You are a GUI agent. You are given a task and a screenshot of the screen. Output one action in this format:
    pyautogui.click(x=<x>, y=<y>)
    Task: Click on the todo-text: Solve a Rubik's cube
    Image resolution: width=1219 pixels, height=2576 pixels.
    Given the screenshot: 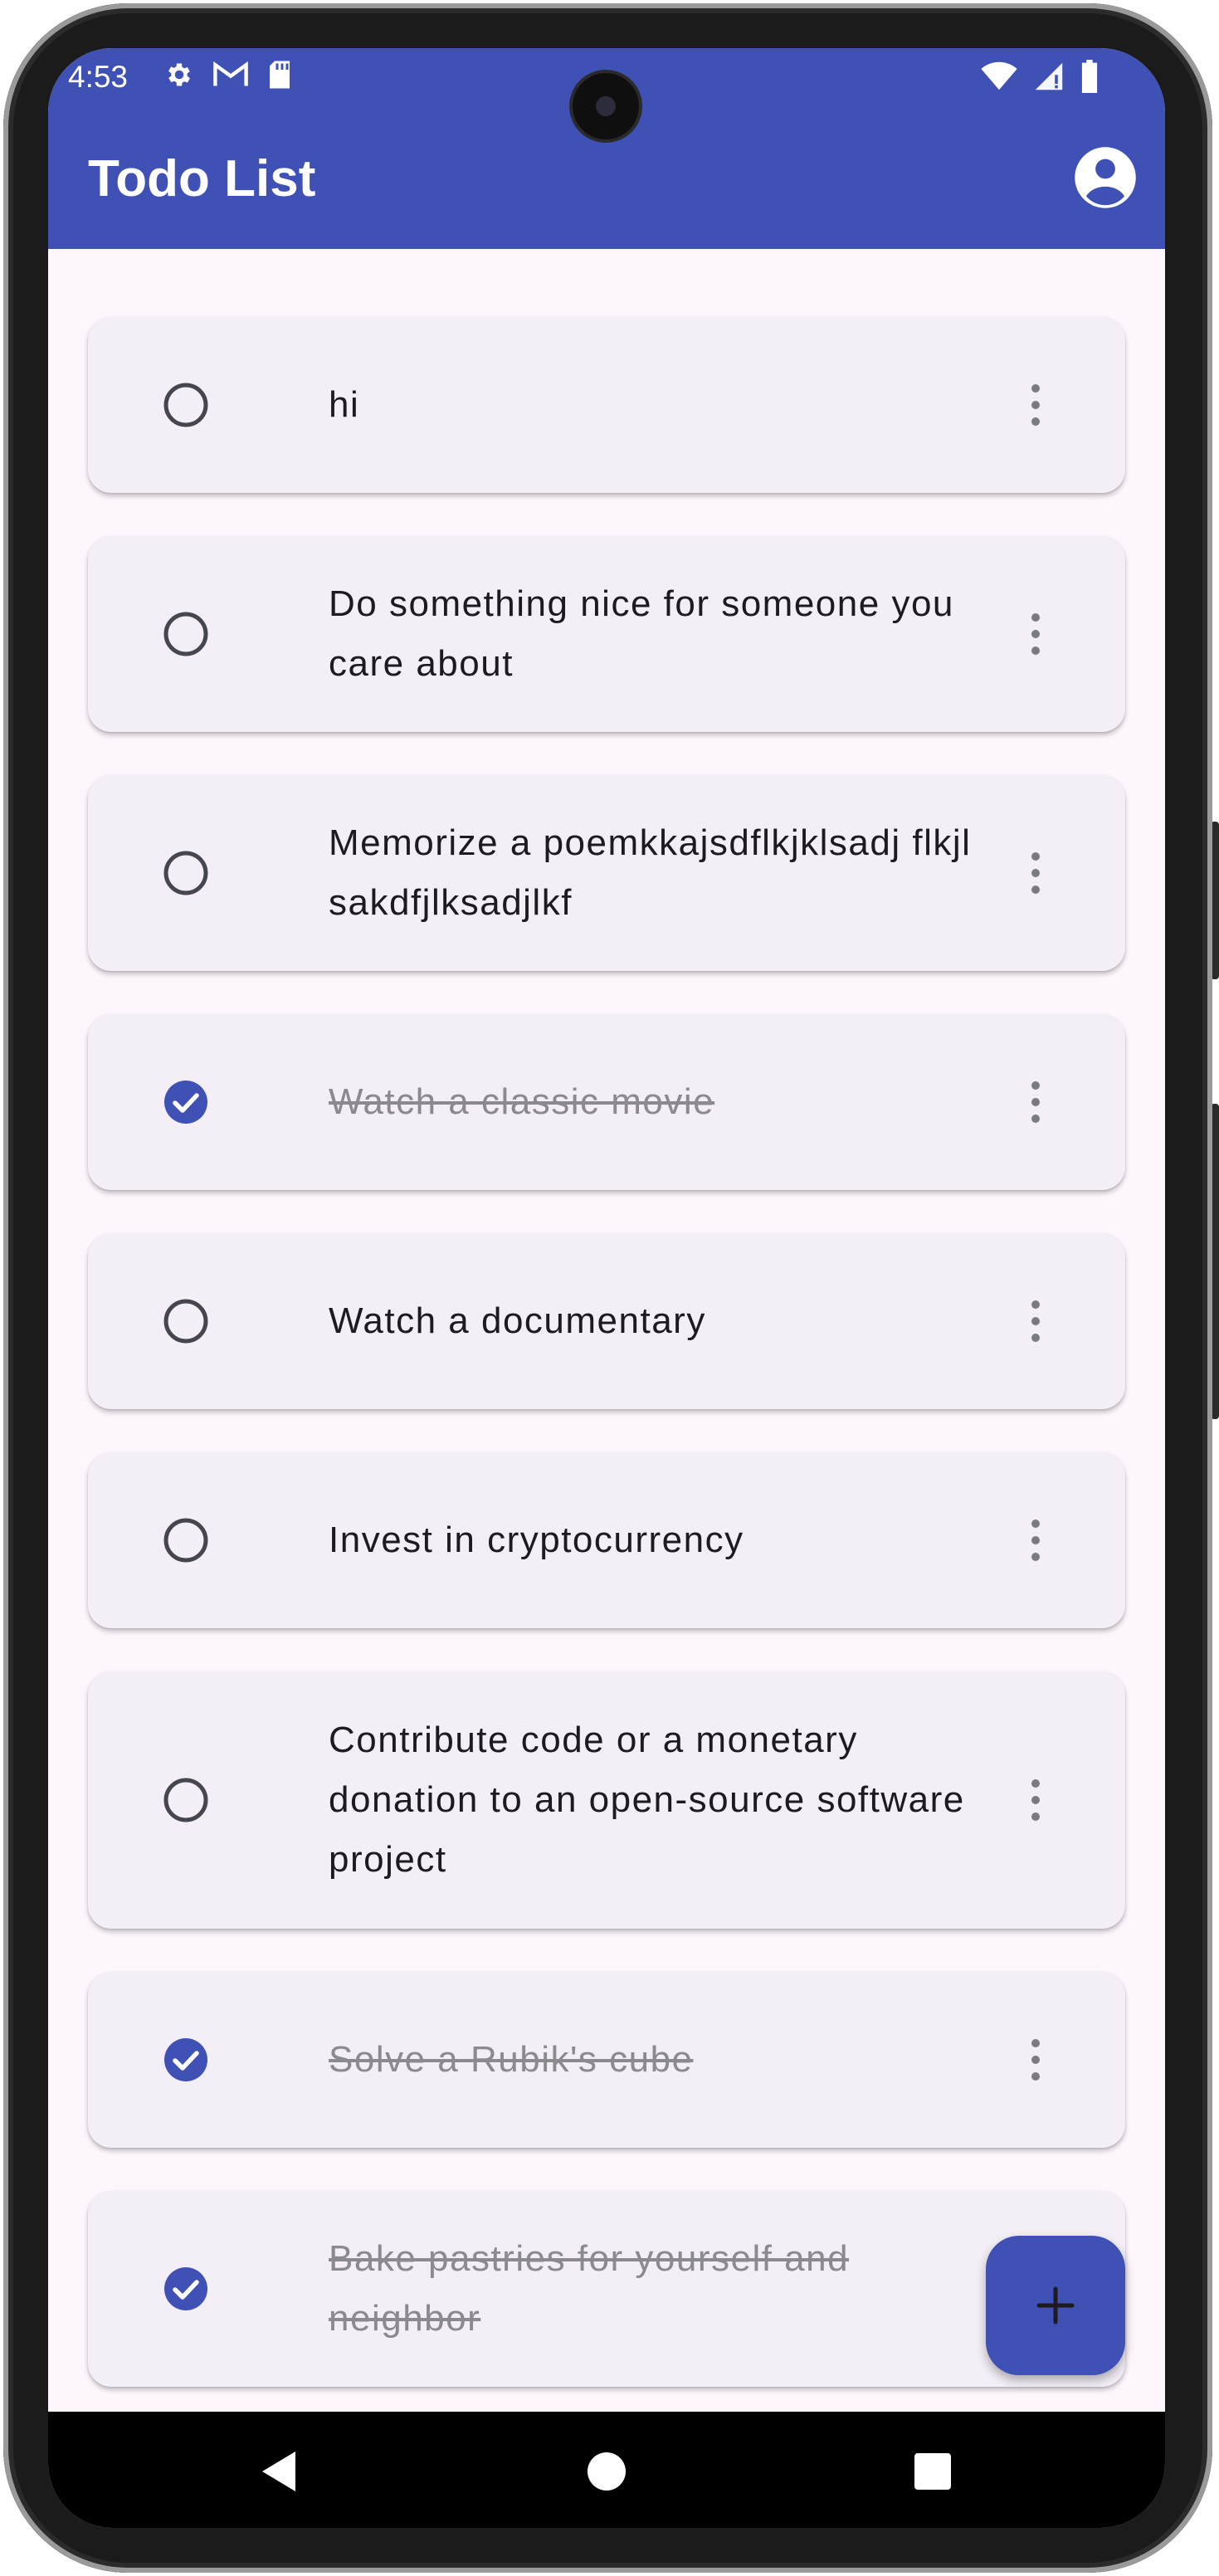 What is the action you would take?
    pyautogui.click(x=512, y=2059)
    